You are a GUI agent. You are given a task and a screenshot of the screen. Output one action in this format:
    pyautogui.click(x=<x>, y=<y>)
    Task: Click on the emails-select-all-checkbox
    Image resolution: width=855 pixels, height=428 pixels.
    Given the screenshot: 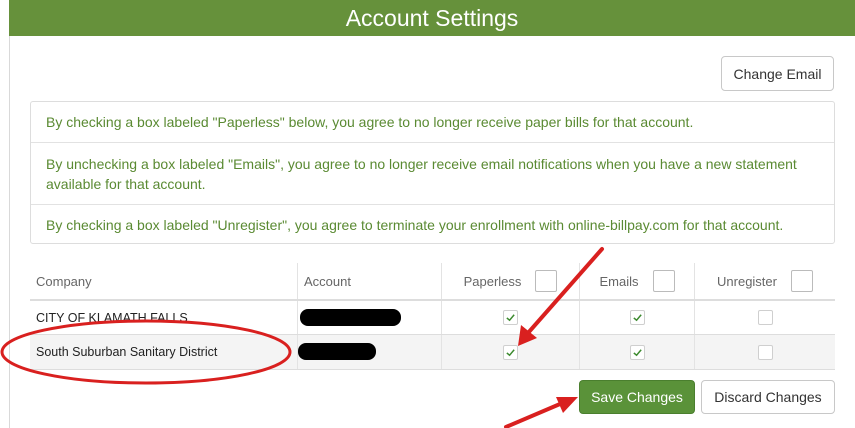 What is the action you would take?
    pyautogui.click(x=663, y=281)
    